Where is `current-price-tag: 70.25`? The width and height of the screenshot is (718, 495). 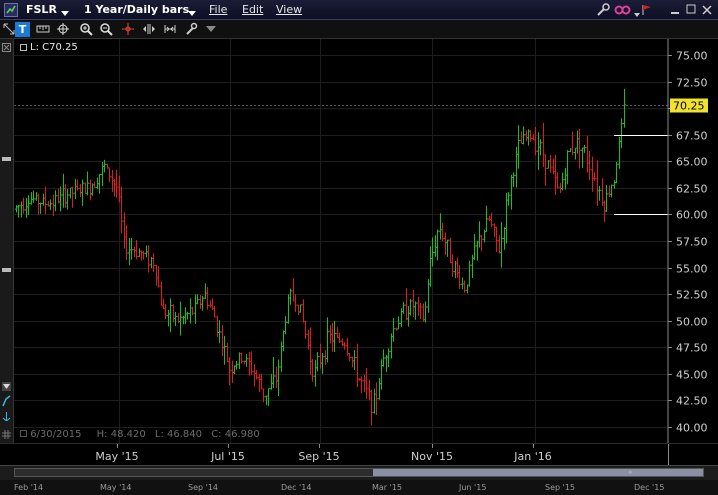 current-price-tag: 70.25 is located at coordinates (689, 105).